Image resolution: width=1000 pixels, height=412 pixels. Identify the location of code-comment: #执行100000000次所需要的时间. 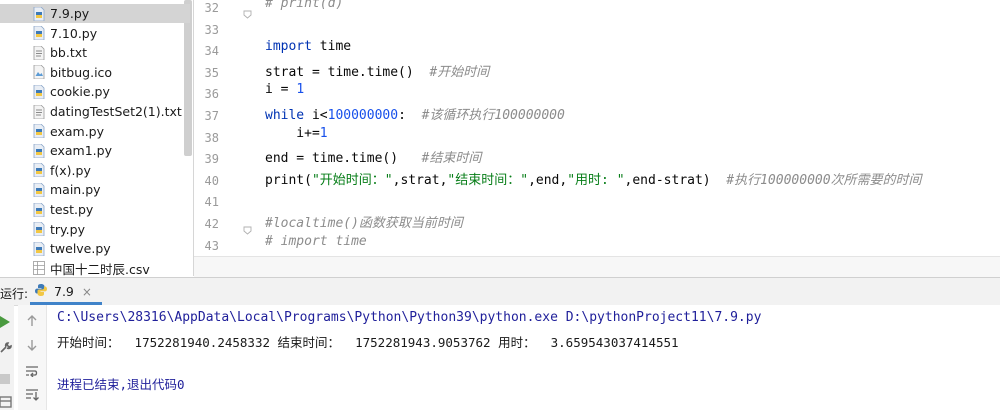
(824, 180).